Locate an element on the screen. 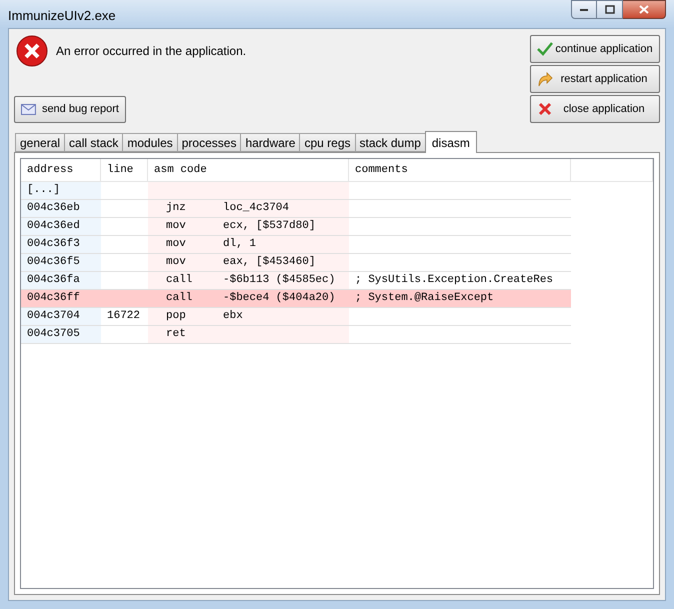 The height and width of the screenshot is (609, 674). curved-arrow-icon is located at coordinates (545, 79).